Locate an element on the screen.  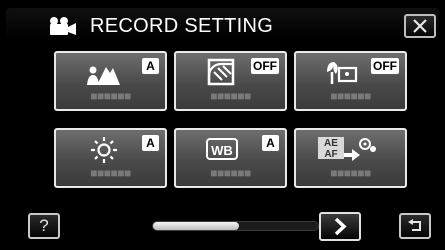
white-balance-tile: WB A ■■■■■■ is located at coordinates (230, 158).